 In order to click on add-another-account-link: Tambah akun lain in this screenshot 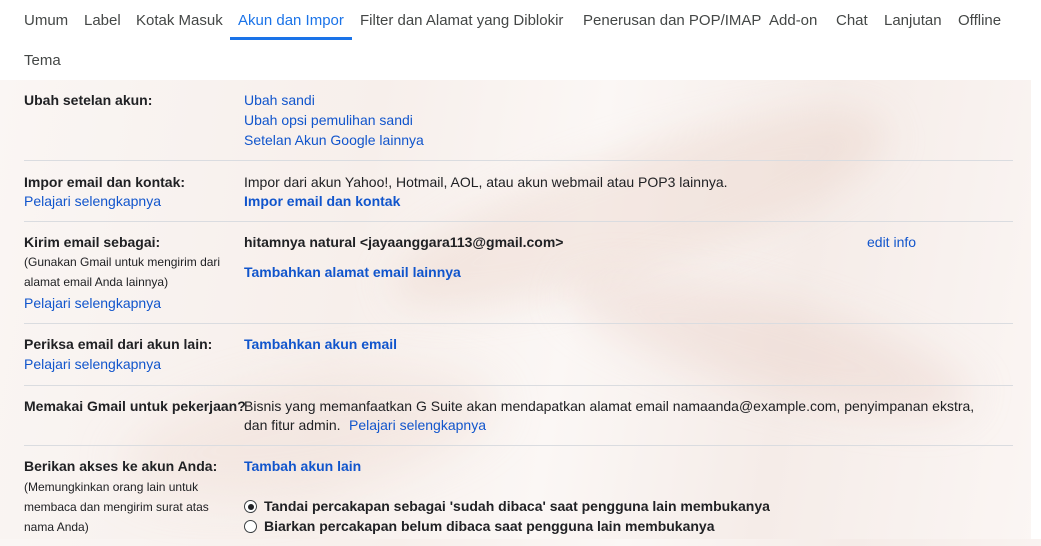, I will do `click(302, 466)`.